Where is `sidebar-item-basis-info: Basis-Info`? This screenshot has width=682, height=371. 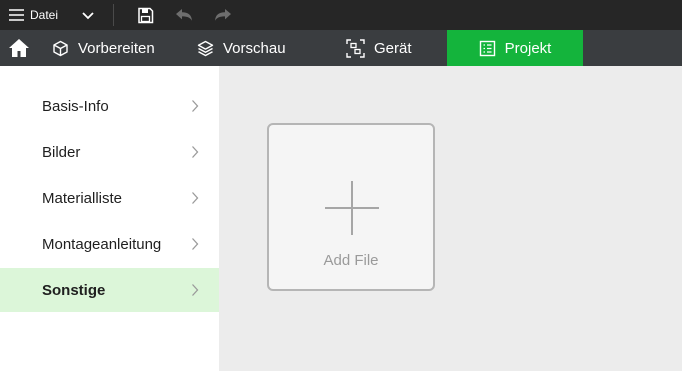 sidebar-item-basis-info: Basis-Info is located at coordinates (109, 106).